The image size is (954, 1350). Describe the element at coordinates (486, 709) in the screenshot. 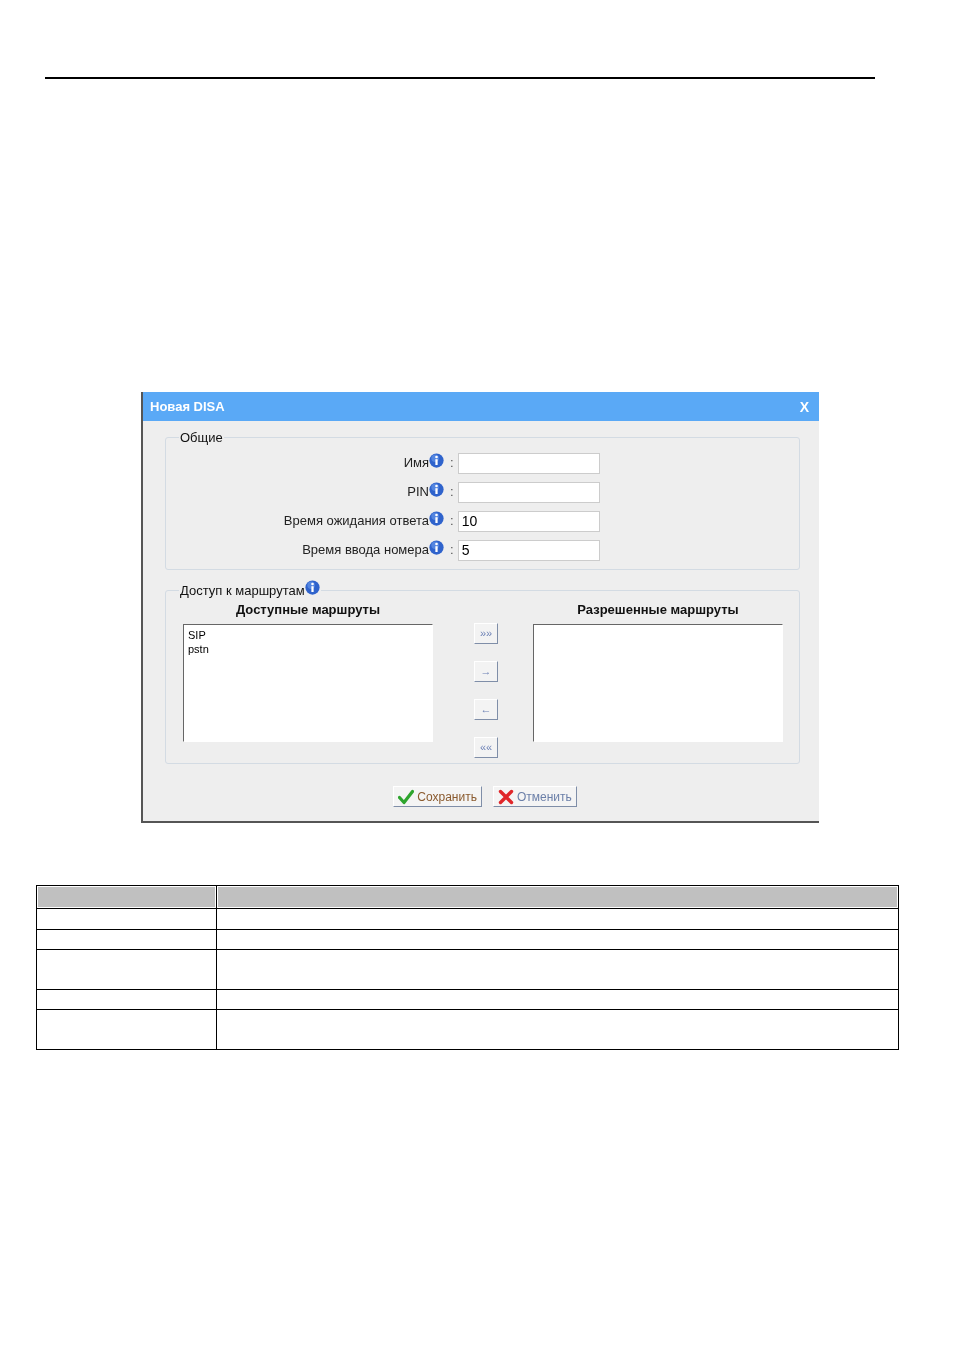

I see `move-button: ←` at that location.